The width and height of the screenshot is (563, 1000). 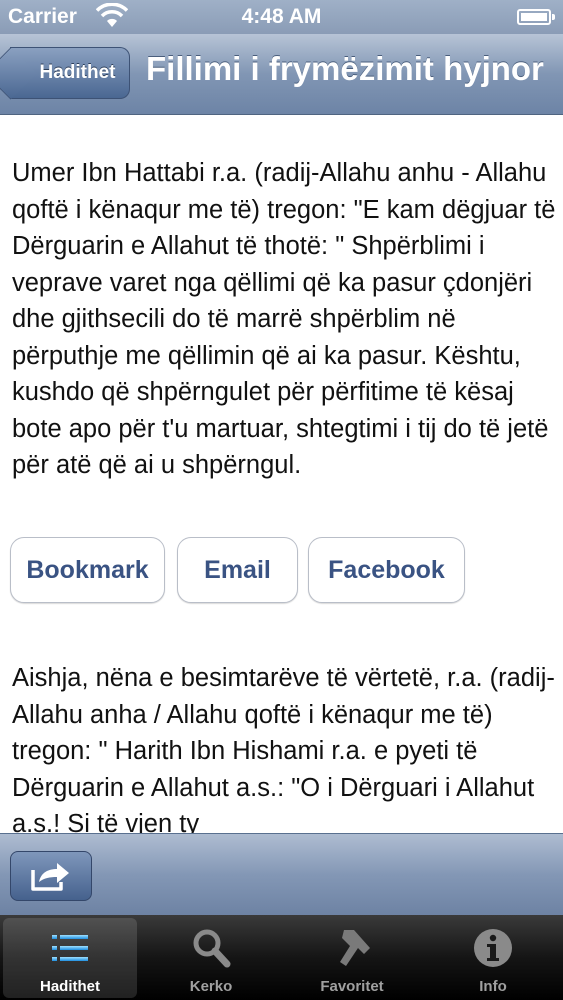 I want to click on tab-hadithet: Hadithet, so click(x=70, y=958).